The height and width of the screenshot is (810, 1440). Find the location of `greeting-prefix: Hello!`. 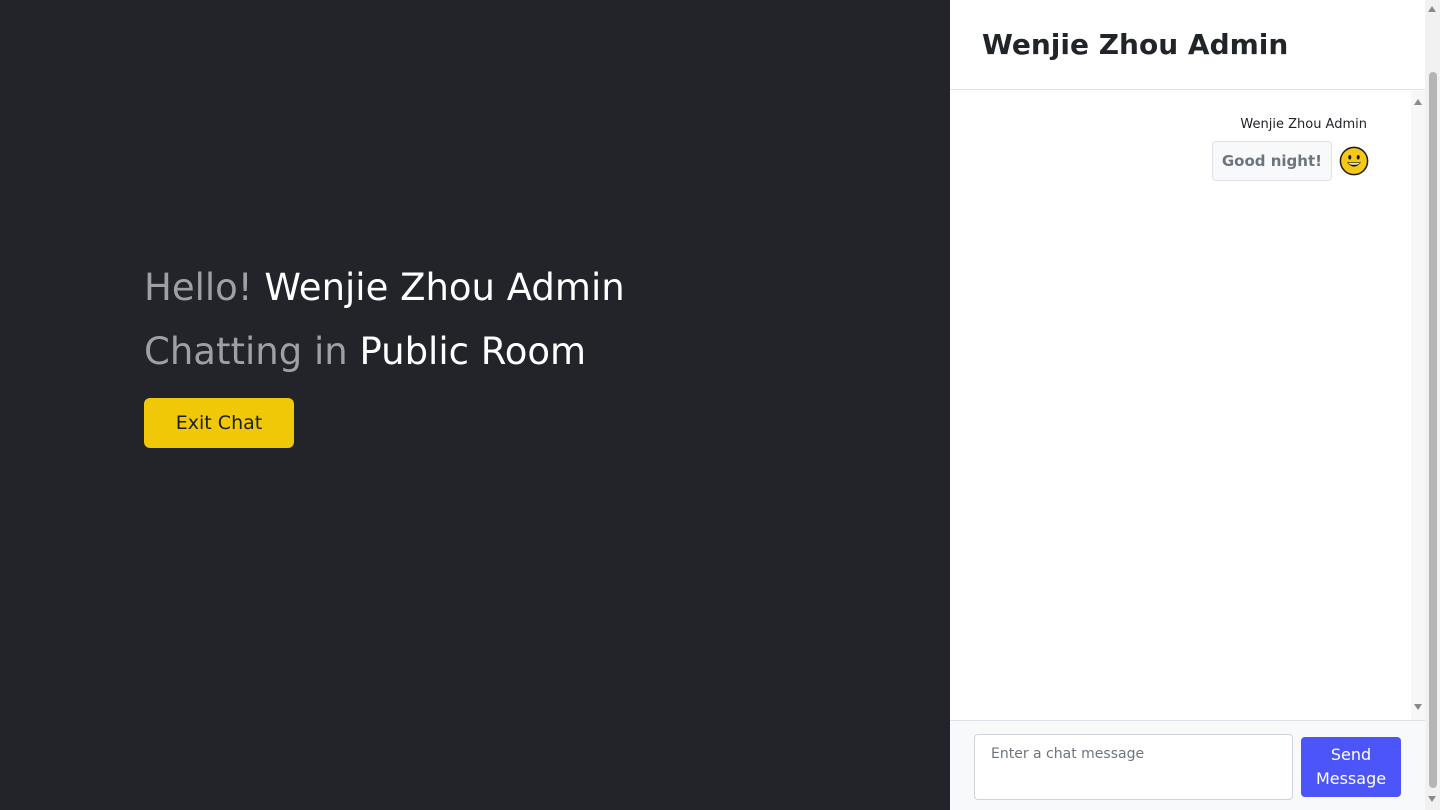

greeting-prefix: Hello! is located at coordinates (198, 287).